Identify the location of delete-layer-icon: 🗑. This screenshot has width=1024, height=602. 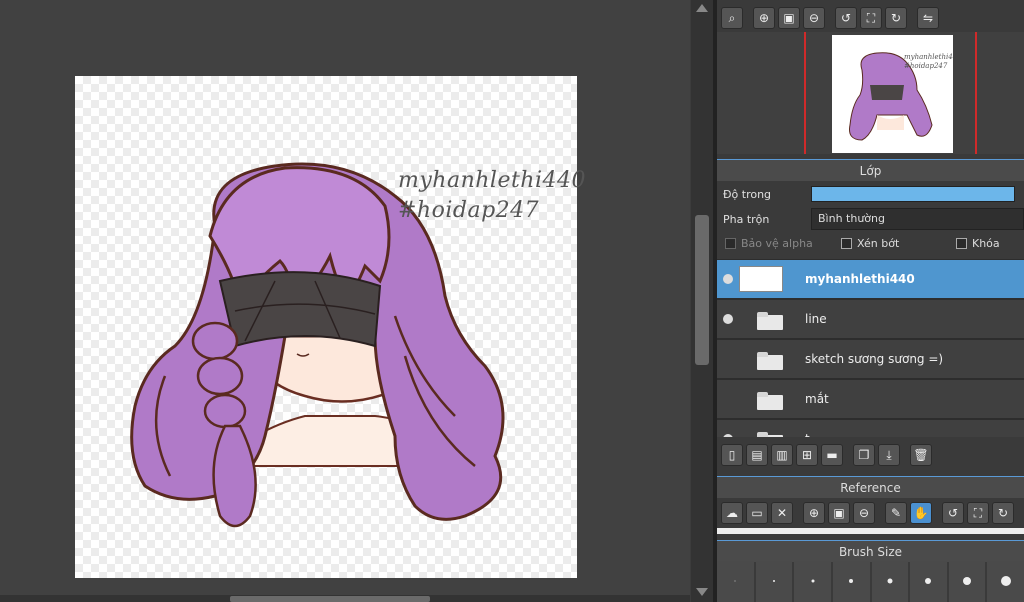
(921, 455).